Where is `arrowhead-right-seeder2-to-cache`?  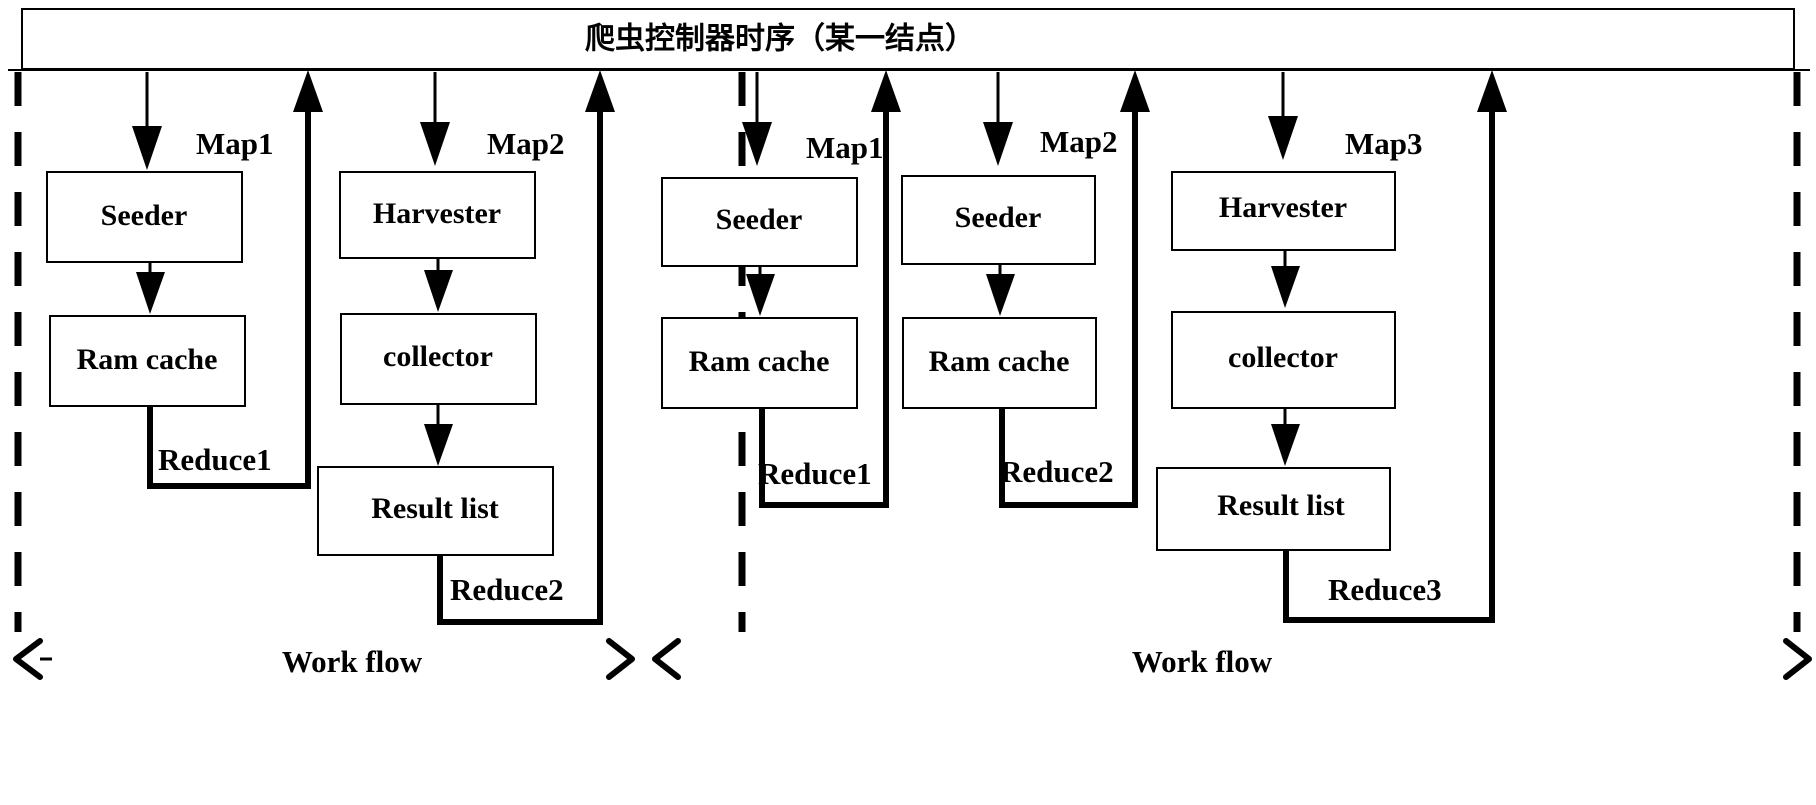 arrowhead-right-seeder2-to-cache is located at coordinates (1000, 295).